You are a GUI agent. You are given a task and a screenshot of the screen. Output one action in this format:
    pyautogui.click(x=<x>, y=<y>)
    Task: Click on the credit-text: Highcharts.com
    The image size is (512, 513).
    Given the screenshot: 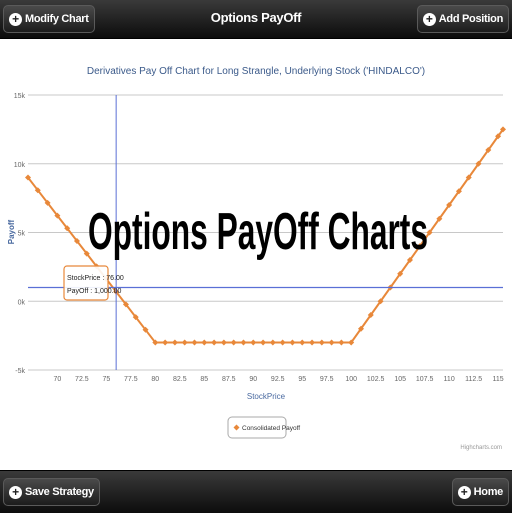 What is the action you would take?
    pyautogui.click(x=481, y=448)
    